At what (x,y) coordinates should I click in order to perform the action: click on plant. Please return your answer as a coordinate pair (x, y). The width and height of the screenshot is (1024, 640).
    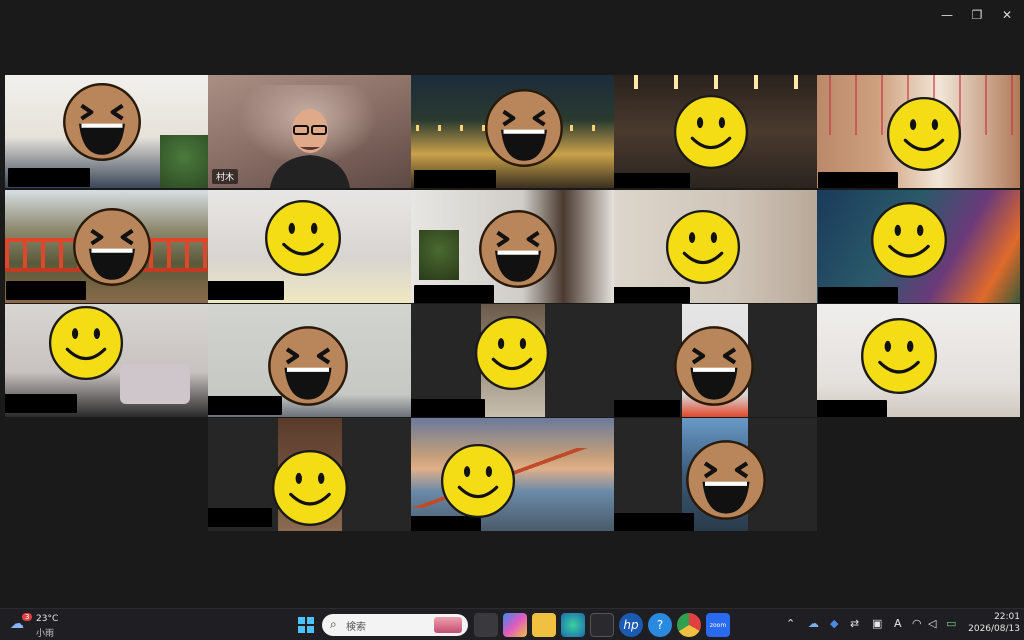
    Looking at the image, I should click on (184, 161).